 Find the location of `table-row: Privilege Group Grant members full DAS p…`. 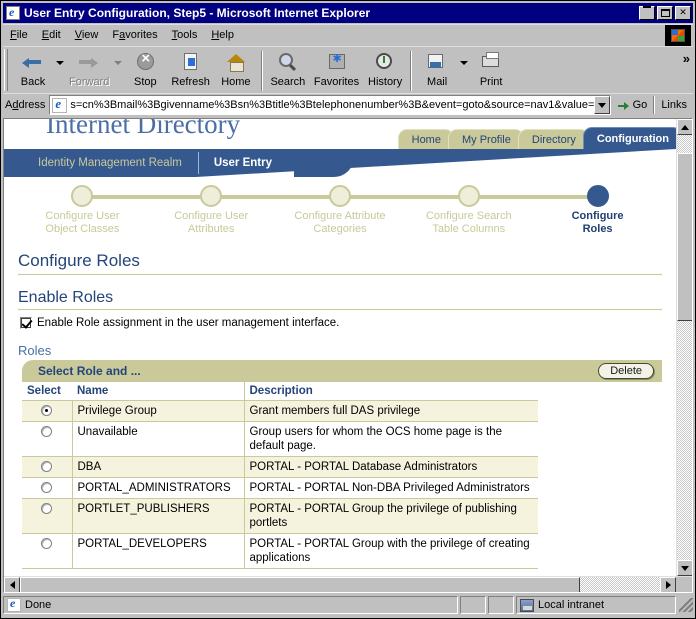

table-row: Privilege Group Grant members full DAS p… is located at coordinates (280, 411).